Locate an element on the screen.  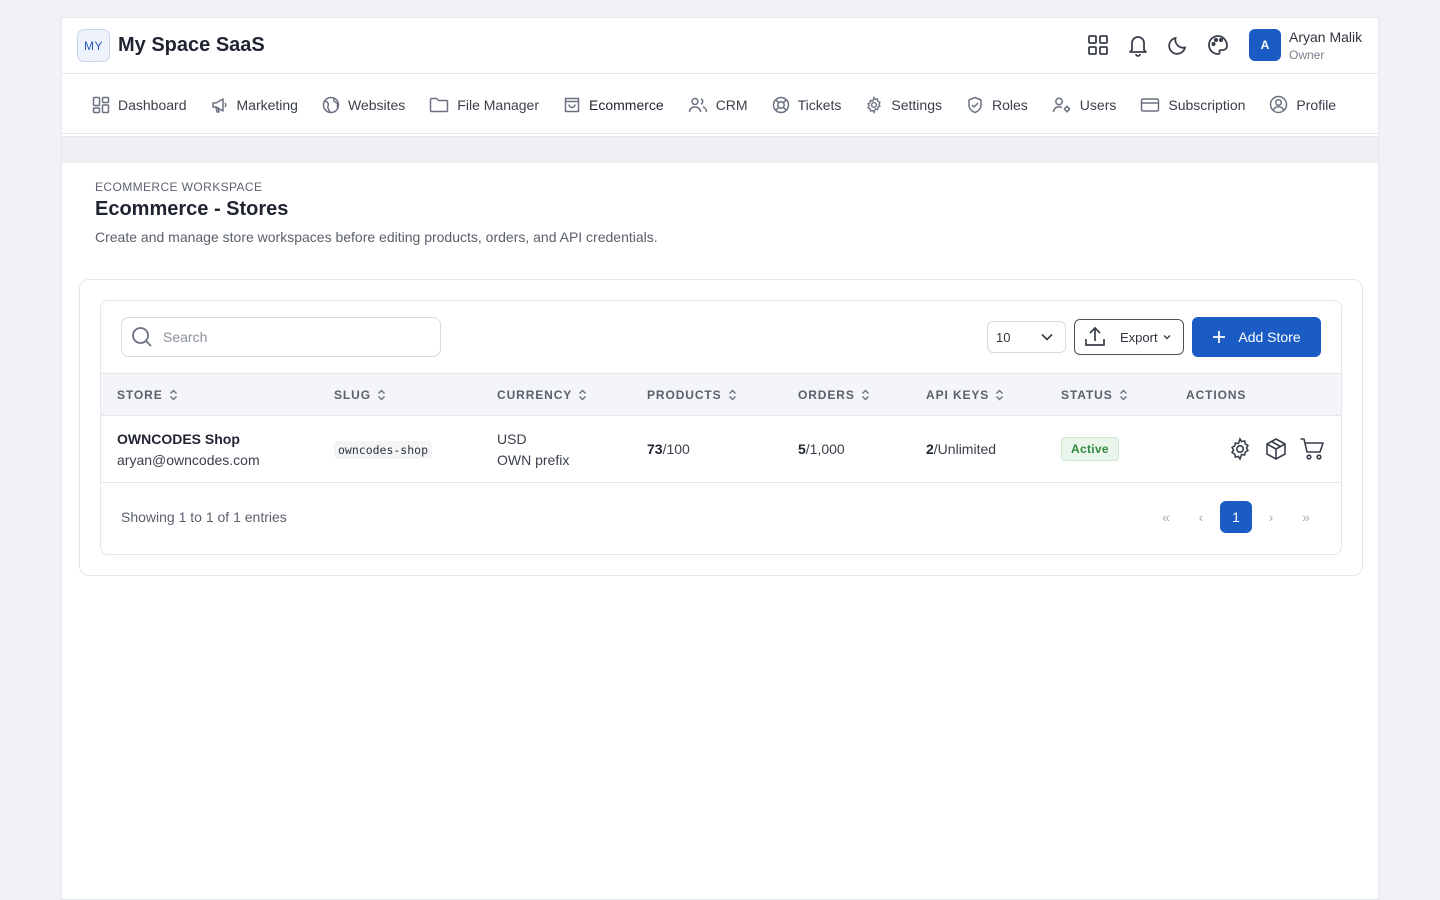
status-badge: Active is located at coordinates (1090, 449).